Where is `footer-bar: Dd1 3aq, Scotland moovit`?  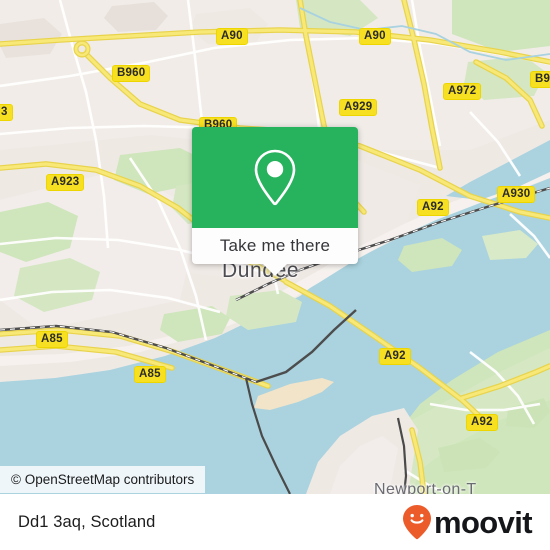
footer-bar: Dd1 3aq, Scotland moovit is located at coordinates (275, 522).